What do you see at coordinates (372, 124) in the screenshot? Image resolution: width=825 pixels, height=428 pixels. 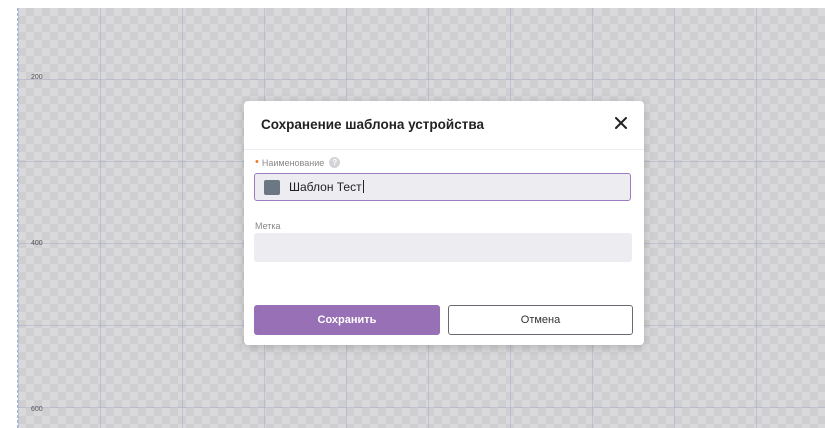 I see `dialog-title: Сохранение шаблона устройства` at bounding box center [372, 124].